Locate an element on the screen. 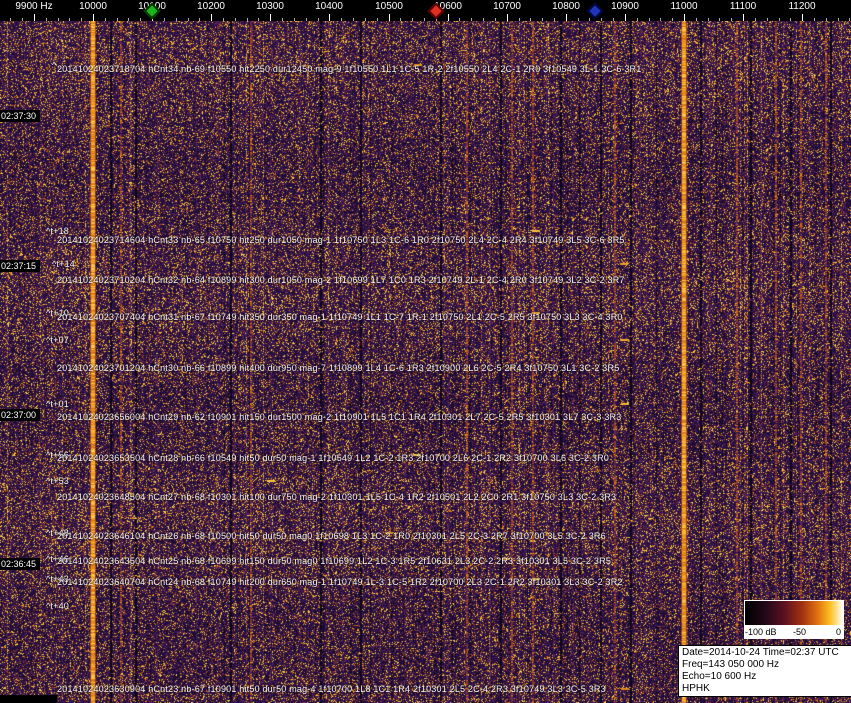 The width and height of the screenshot is (851, 703). legend-gradient-bar is located at coordinates (794, 613).